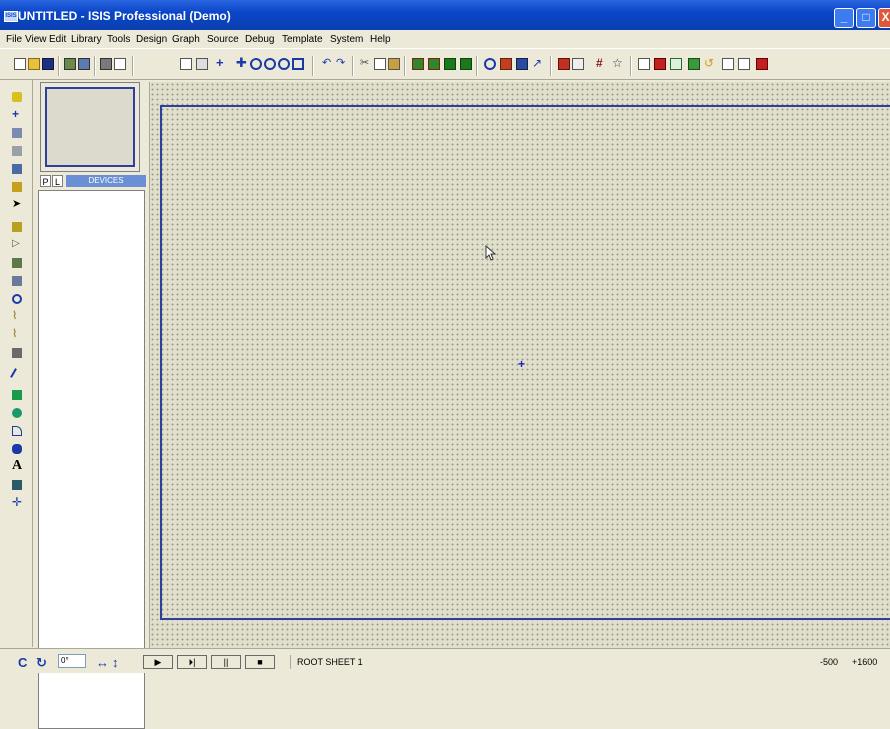 The width and height of the screenshot is (890, 729). Describe the element at coordinates (17, 449) in the screenshot. I see `path-tool-icon` at that location.